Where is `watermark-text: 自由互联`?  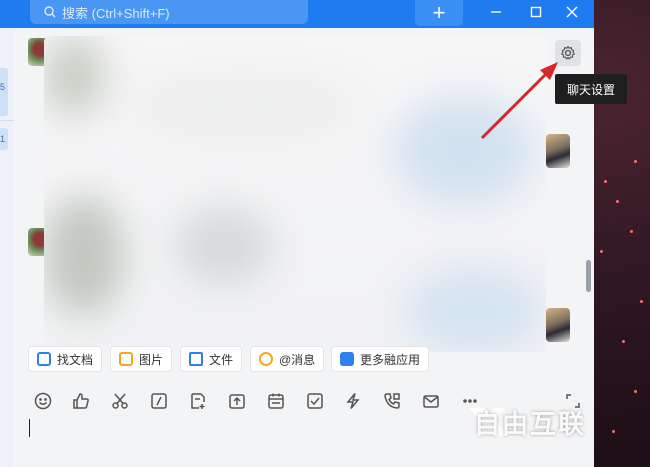
watermark-text: 自由互联 is located at coordinates (530, 424).